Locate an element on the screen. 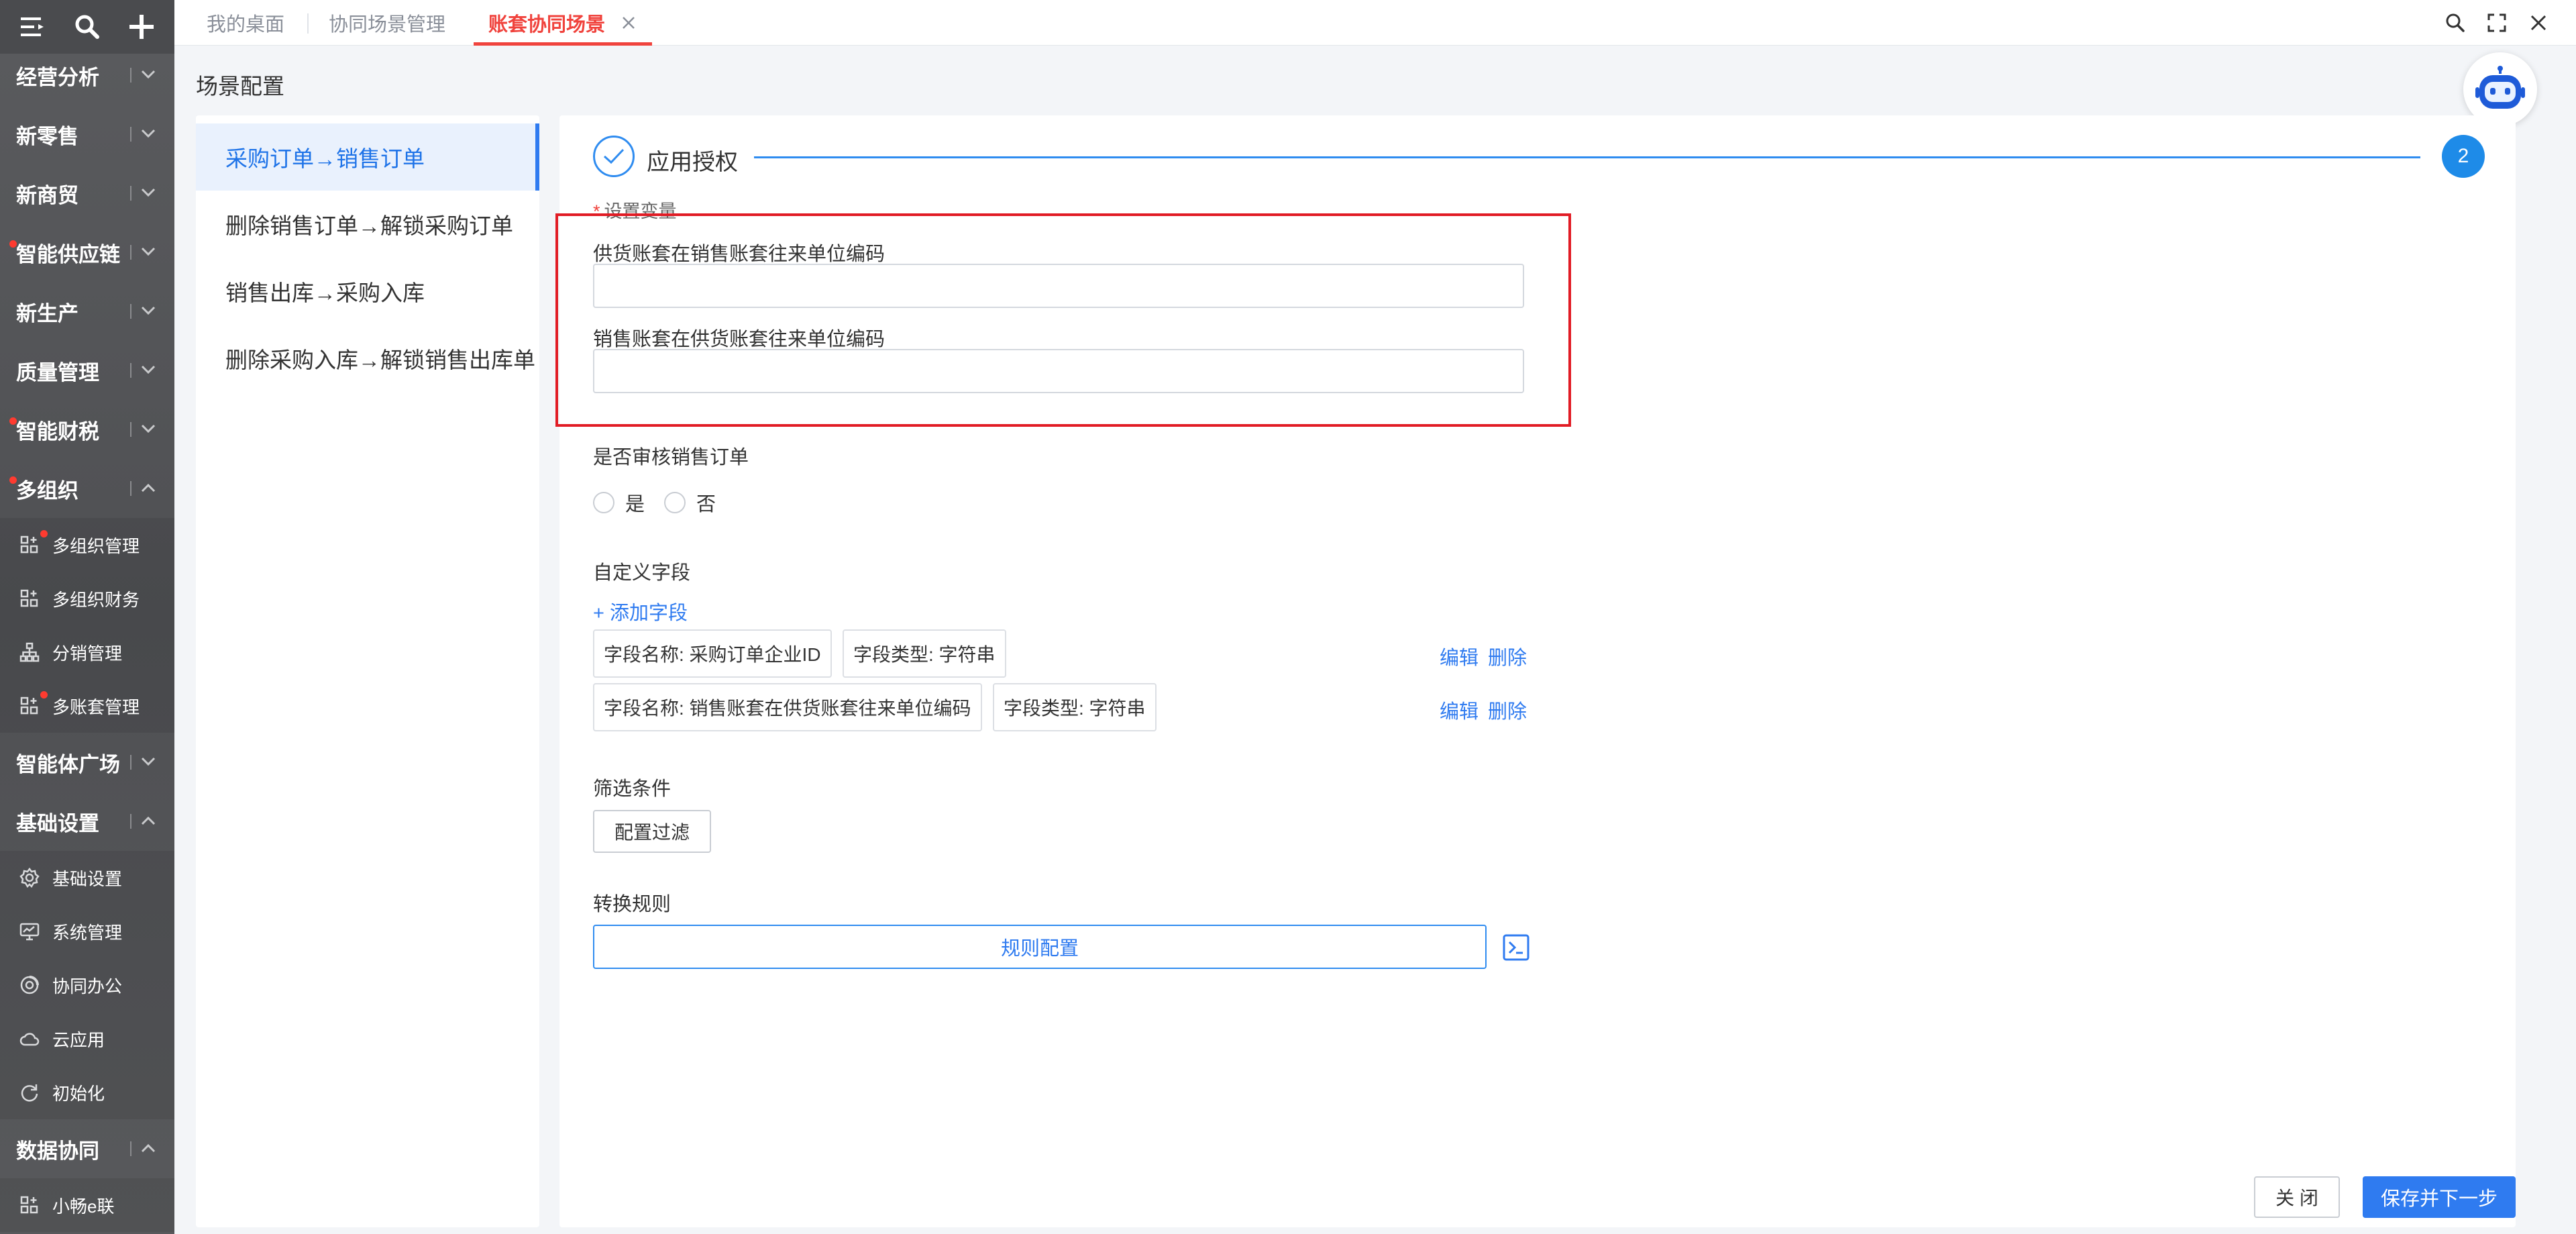 The width and height of the screenshot is (2576, 1234). sidebar-group: 新生产 is located at coordinates (87, 311).